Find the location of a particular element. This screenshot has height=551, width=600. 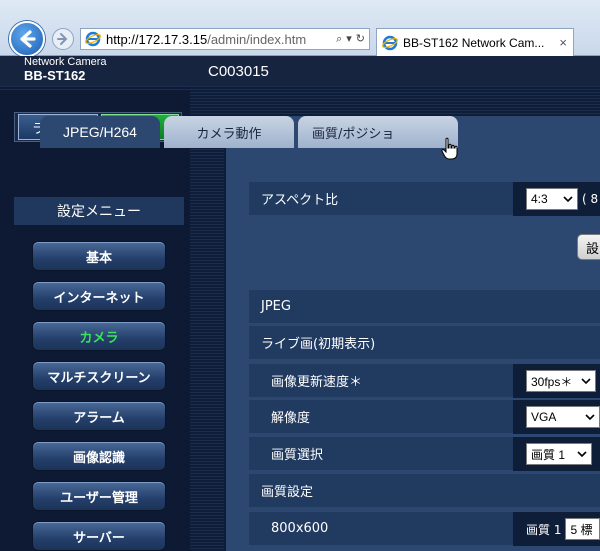

resolution-value: VGA is located at coordinates (544, 417).